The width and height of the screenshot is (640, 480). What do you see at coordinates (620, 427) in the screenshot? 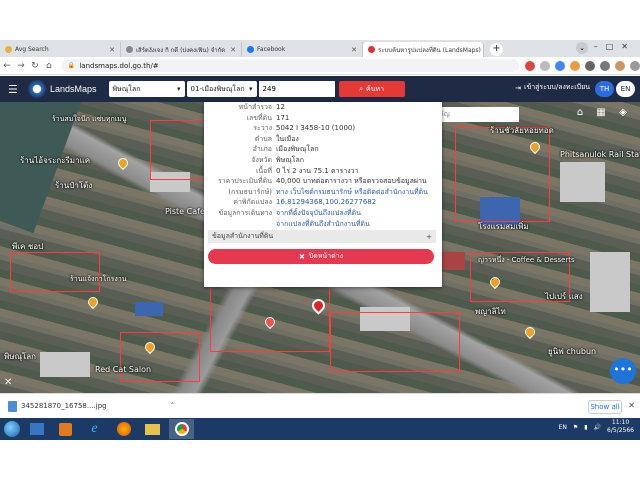
I see `clock: 11:10 6/5/2566` at bounding box center [620, 427].